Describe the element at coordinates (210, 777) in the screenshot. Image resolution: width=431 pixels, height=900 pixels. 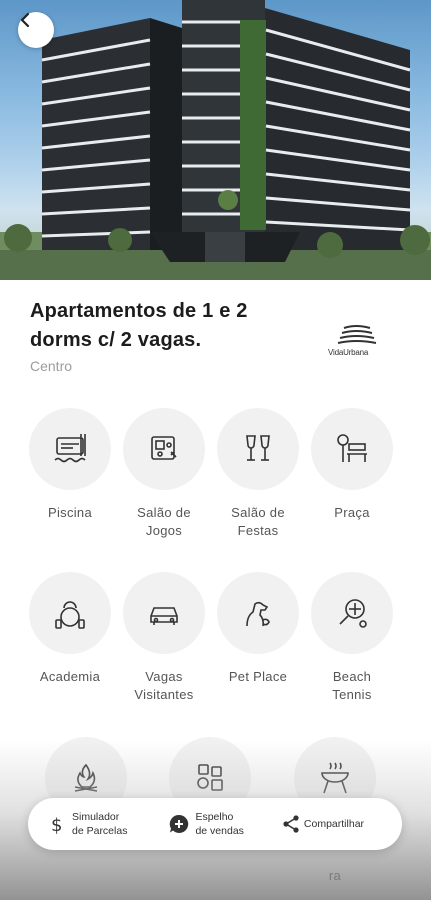
I see `games-icon` at that location.